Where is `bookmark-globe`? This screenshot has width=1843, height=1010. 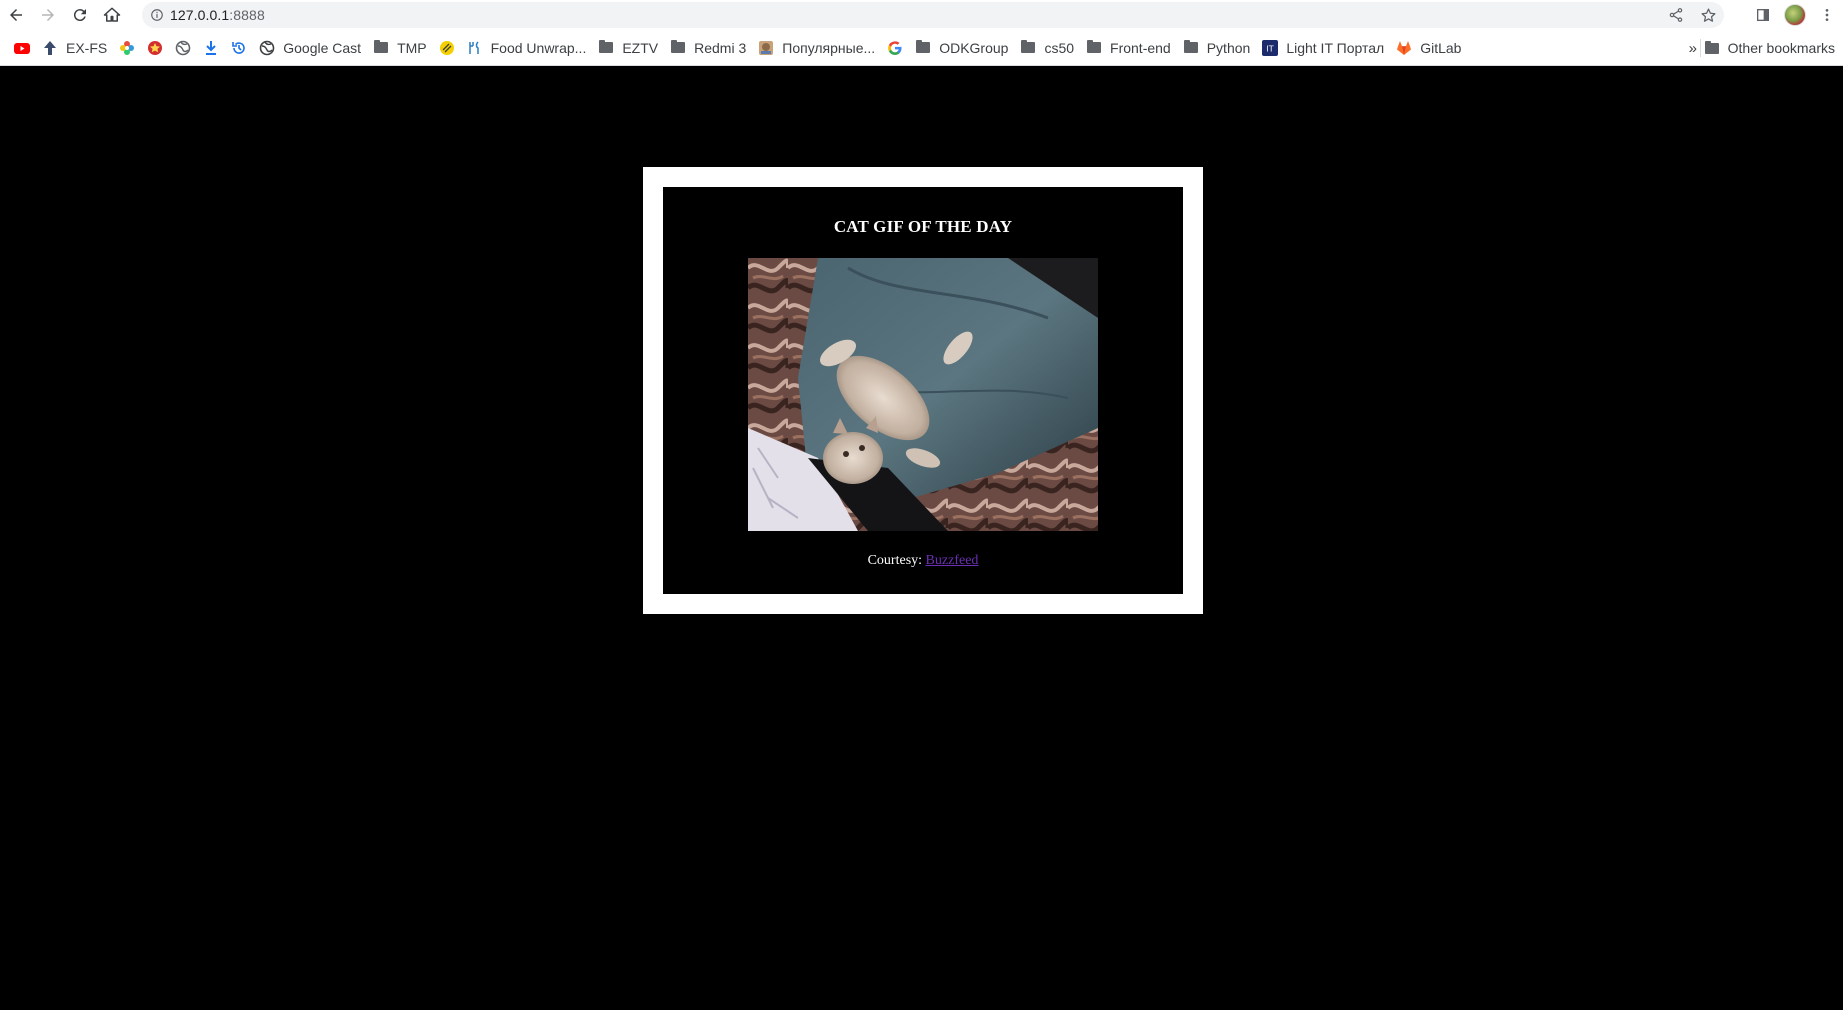
bookmark-globe is located at coordinates (183, 48).